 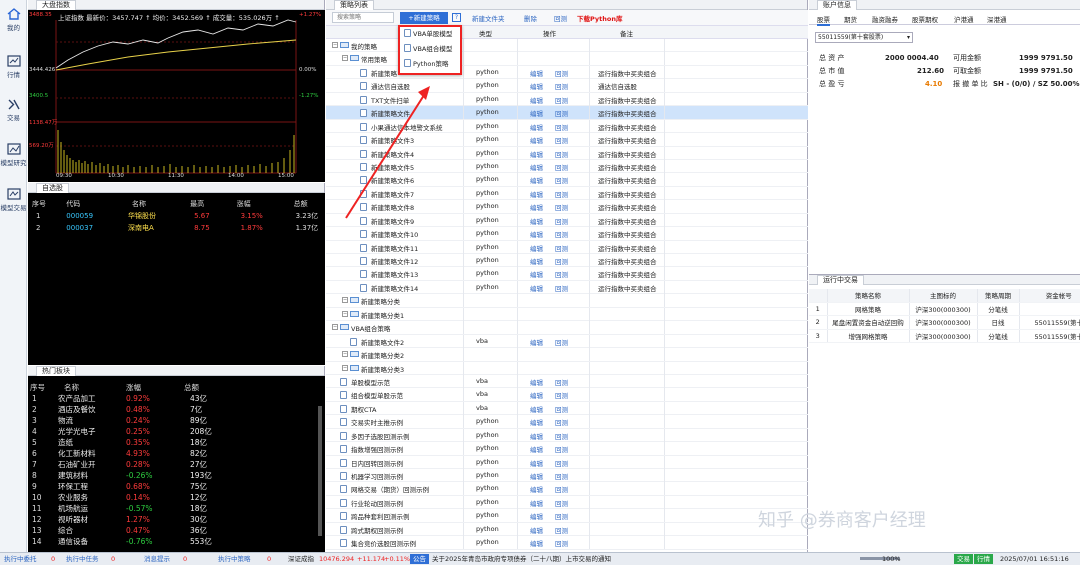 What do you see at coordinates (39, 96) in the screenshot?
I see `y-label-bottom: 3400.5` at bounding box center [39, 96].